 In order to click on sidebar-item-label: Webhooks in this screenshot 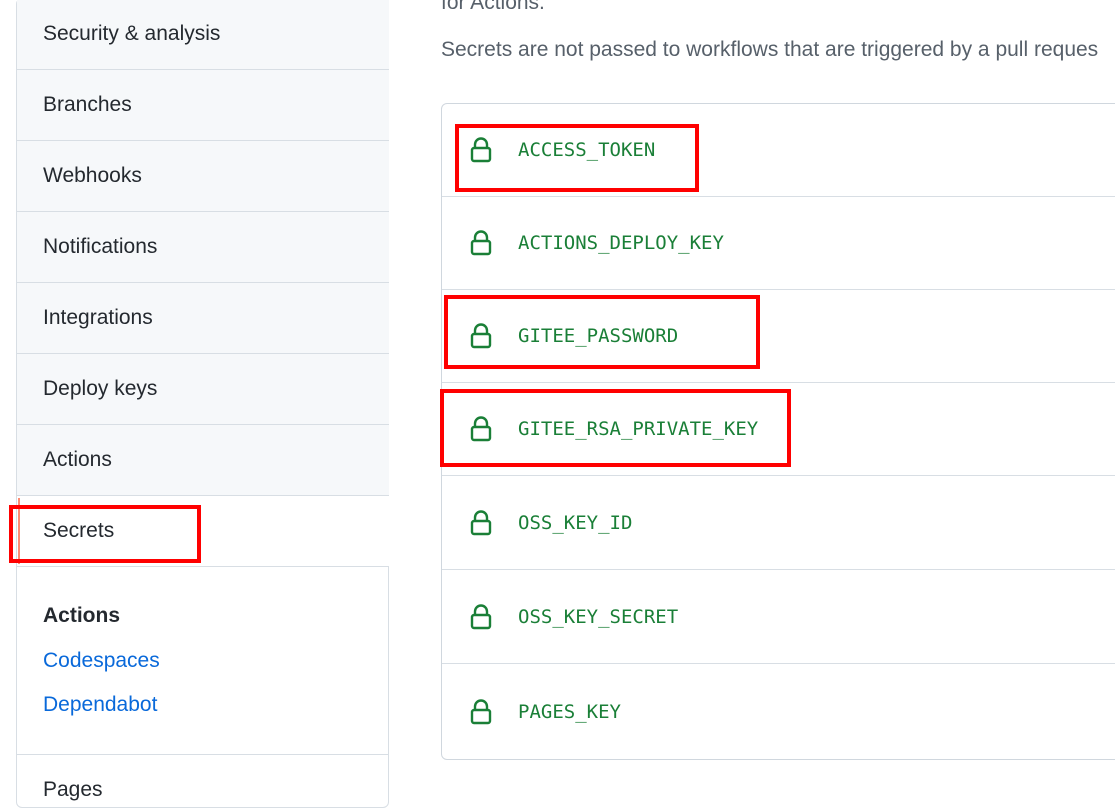, I will do `click(92, 175)`.